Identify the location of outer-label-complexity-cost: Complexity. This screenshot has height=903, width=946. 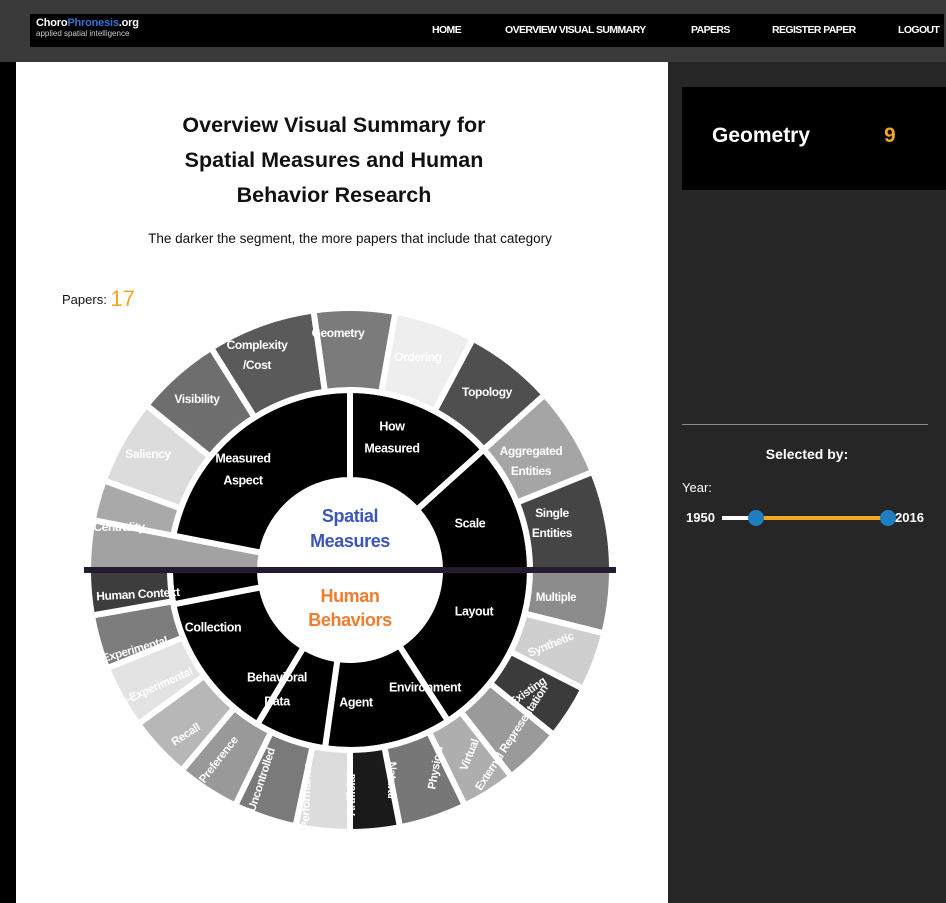
(257, 345).